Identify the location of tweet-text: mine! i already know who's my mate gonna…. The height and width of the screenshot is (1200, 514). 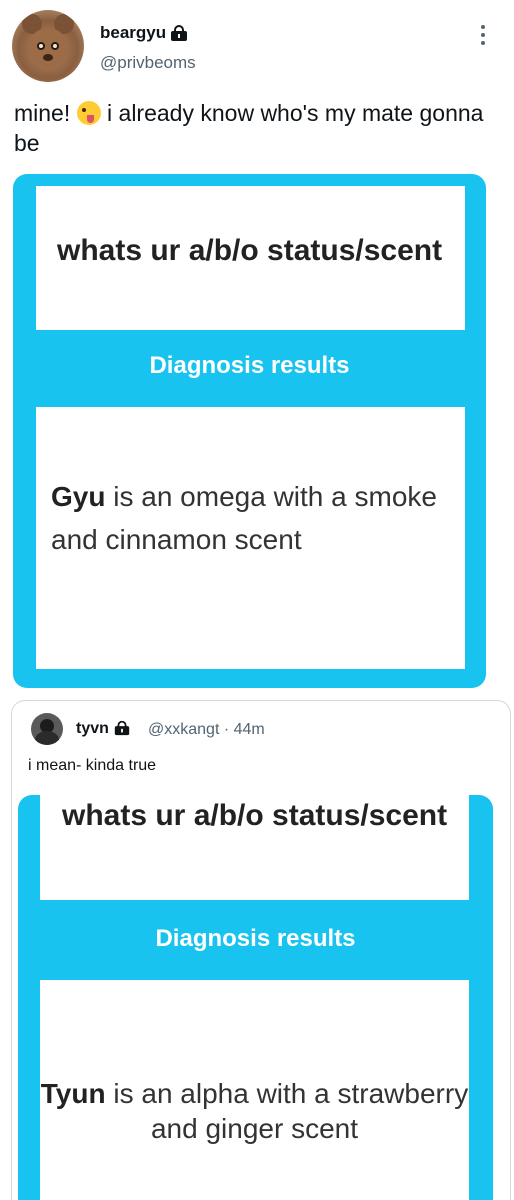
(254, 128).